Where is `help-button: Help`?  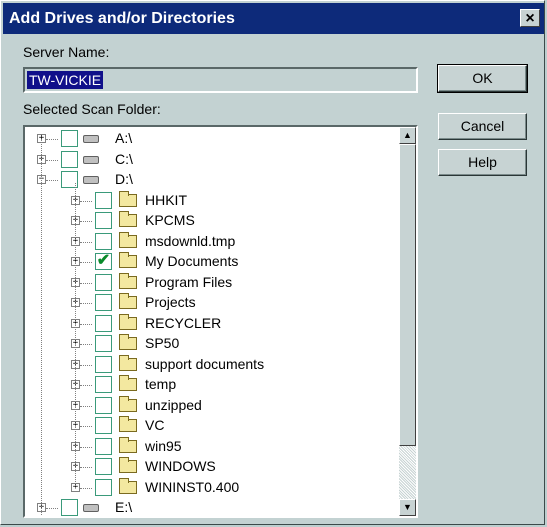
help-button: Help is located at coordinates (482, 162).